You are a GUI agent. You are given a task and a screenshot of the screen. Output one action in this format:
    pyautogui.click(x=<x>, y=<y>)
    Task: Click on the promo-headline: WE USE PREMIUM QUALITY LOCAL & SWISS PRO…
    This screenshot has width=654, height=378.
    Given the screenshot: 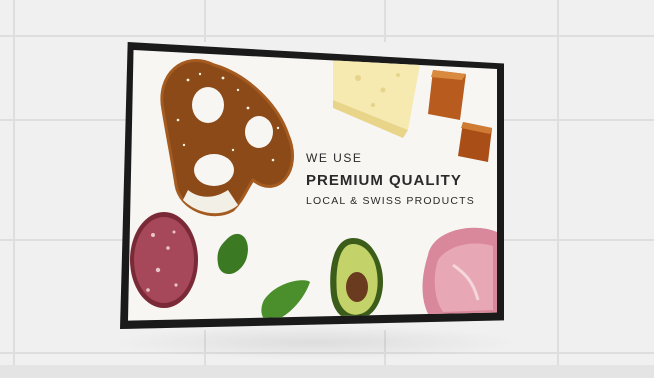 What is the action you would take?
    pyautogui.click(x=390, y=179)
    